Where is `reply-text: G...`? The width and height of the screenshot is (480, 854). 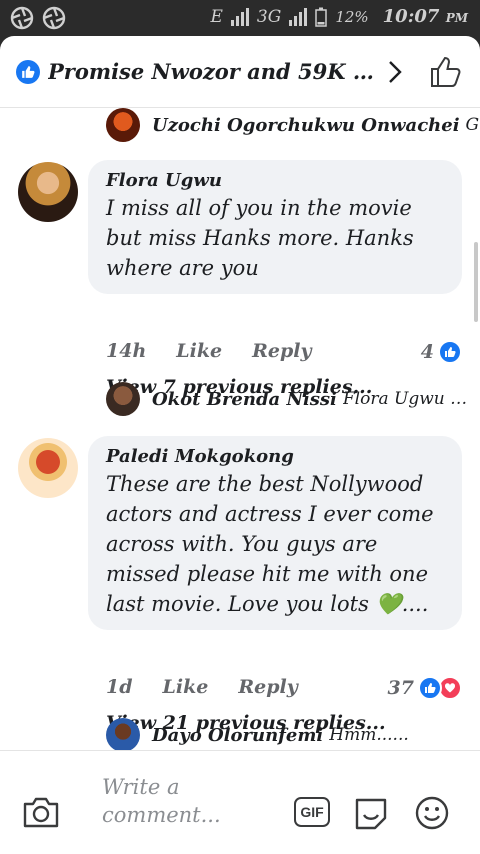
reply-text: G... is located at coordinates (472, 125).